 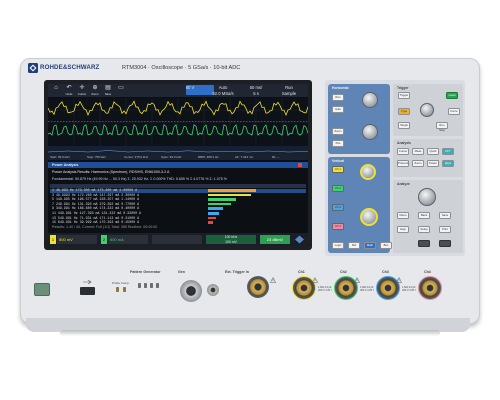 I want to click on key-back: Back, so click(x=424, y=215).